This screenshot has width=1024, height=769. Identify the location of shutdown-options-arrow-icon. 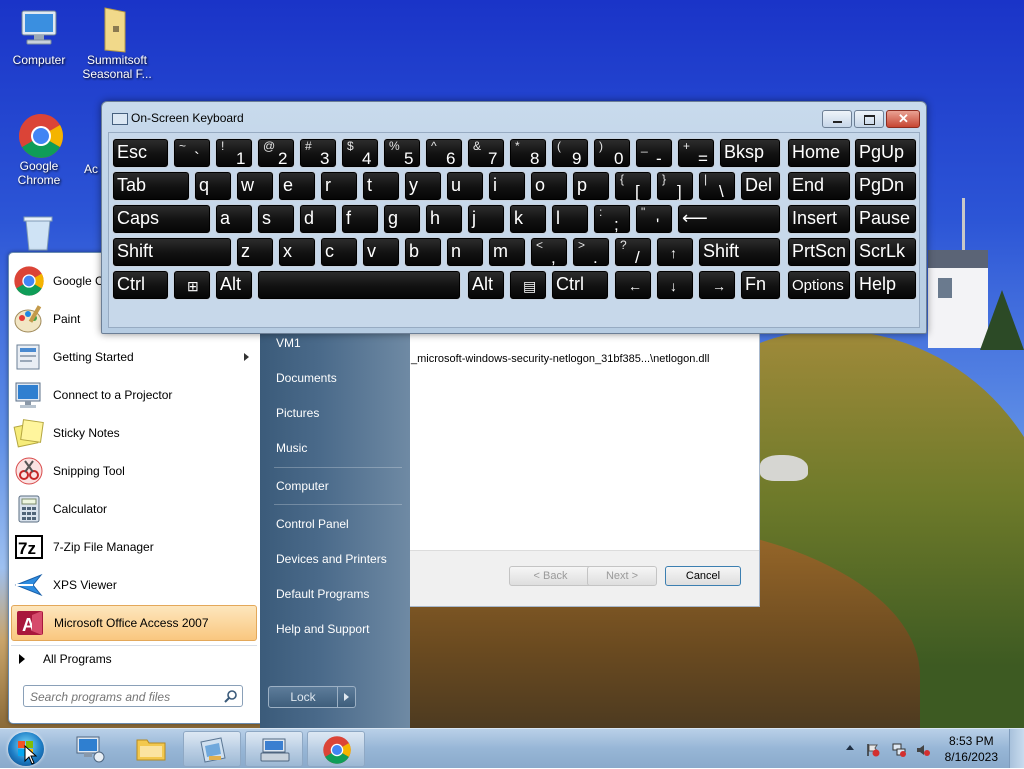
(347, 697).